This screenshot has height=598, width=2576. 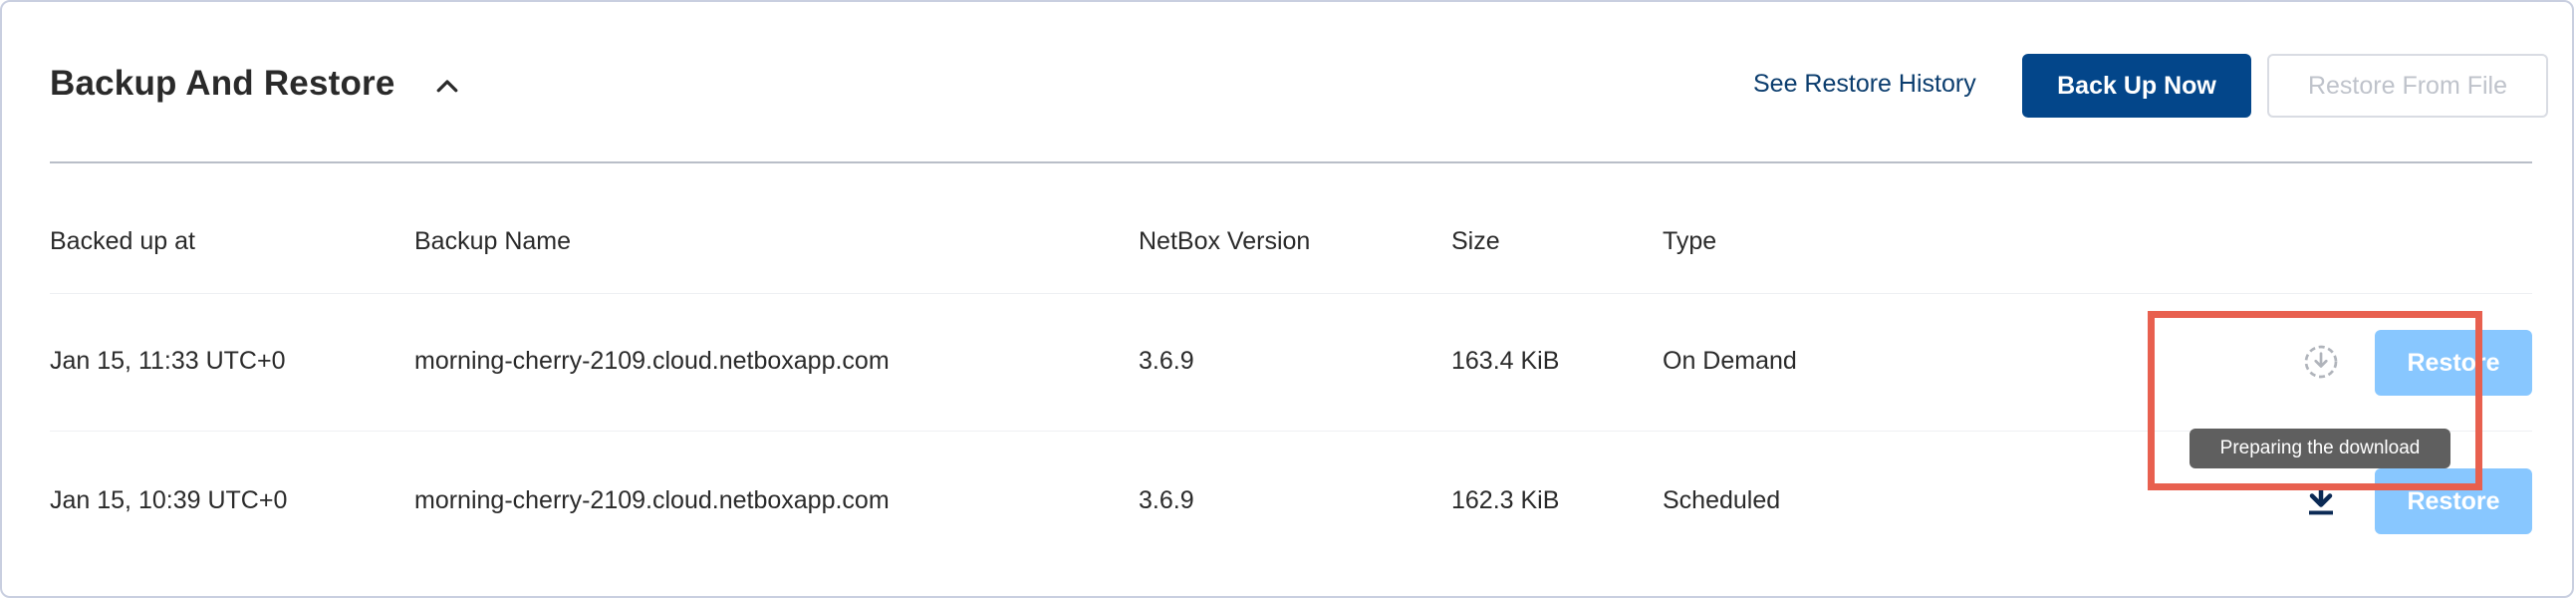 I want to click on chevron-up-icon, so click(x=447, y=87).